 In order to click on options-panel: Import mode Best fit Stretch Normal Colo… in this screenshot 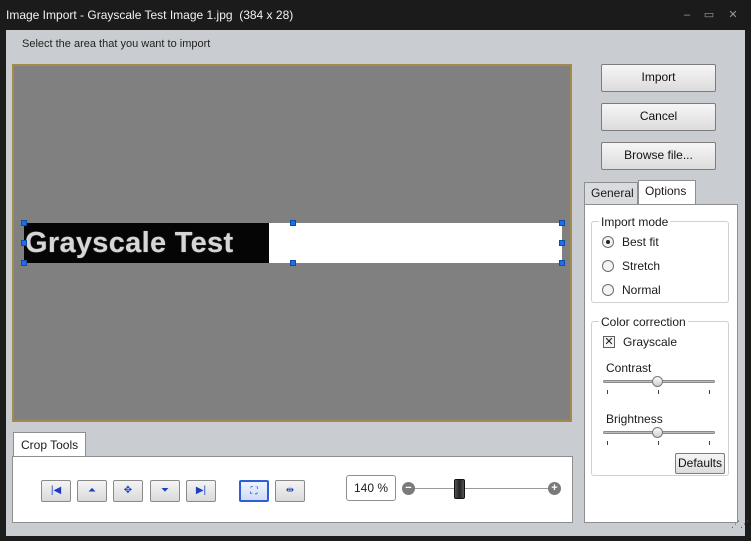, I will do `click(661, 363)`.